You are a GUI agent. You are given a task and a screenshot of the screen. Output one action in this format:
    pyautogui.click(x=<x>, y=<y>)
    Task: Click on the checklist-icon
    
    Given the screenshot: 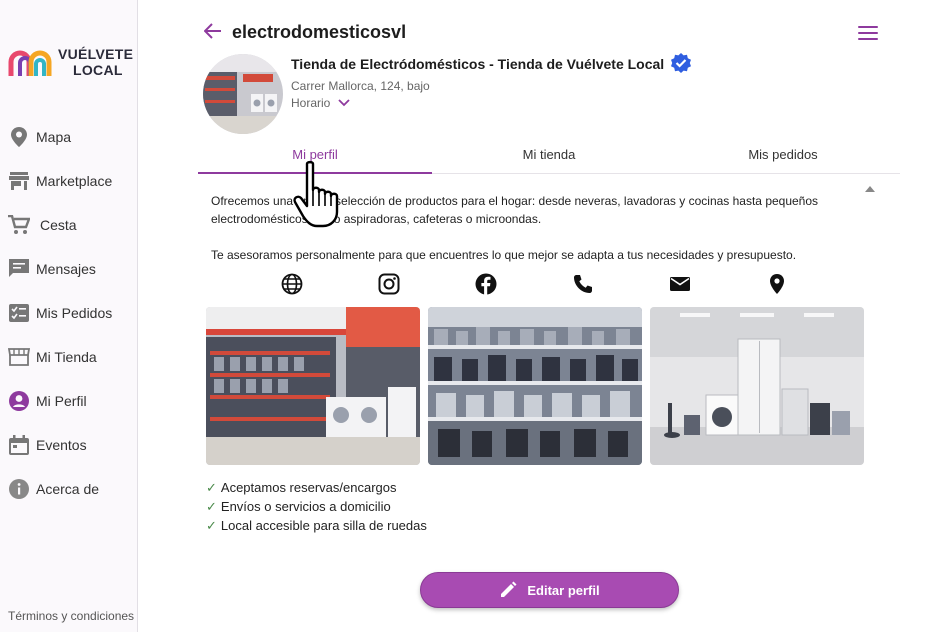 What is the action you would take?
    pyautogui.click(x=19, y=313)
    